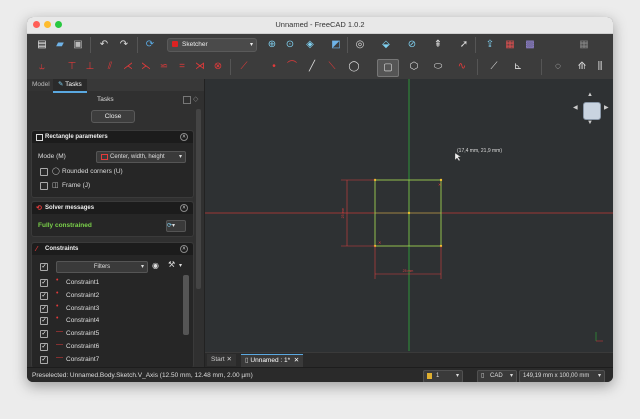 The image size is (640, 419). I want to click on refresh-icon: ⟳, so click(150, 45).